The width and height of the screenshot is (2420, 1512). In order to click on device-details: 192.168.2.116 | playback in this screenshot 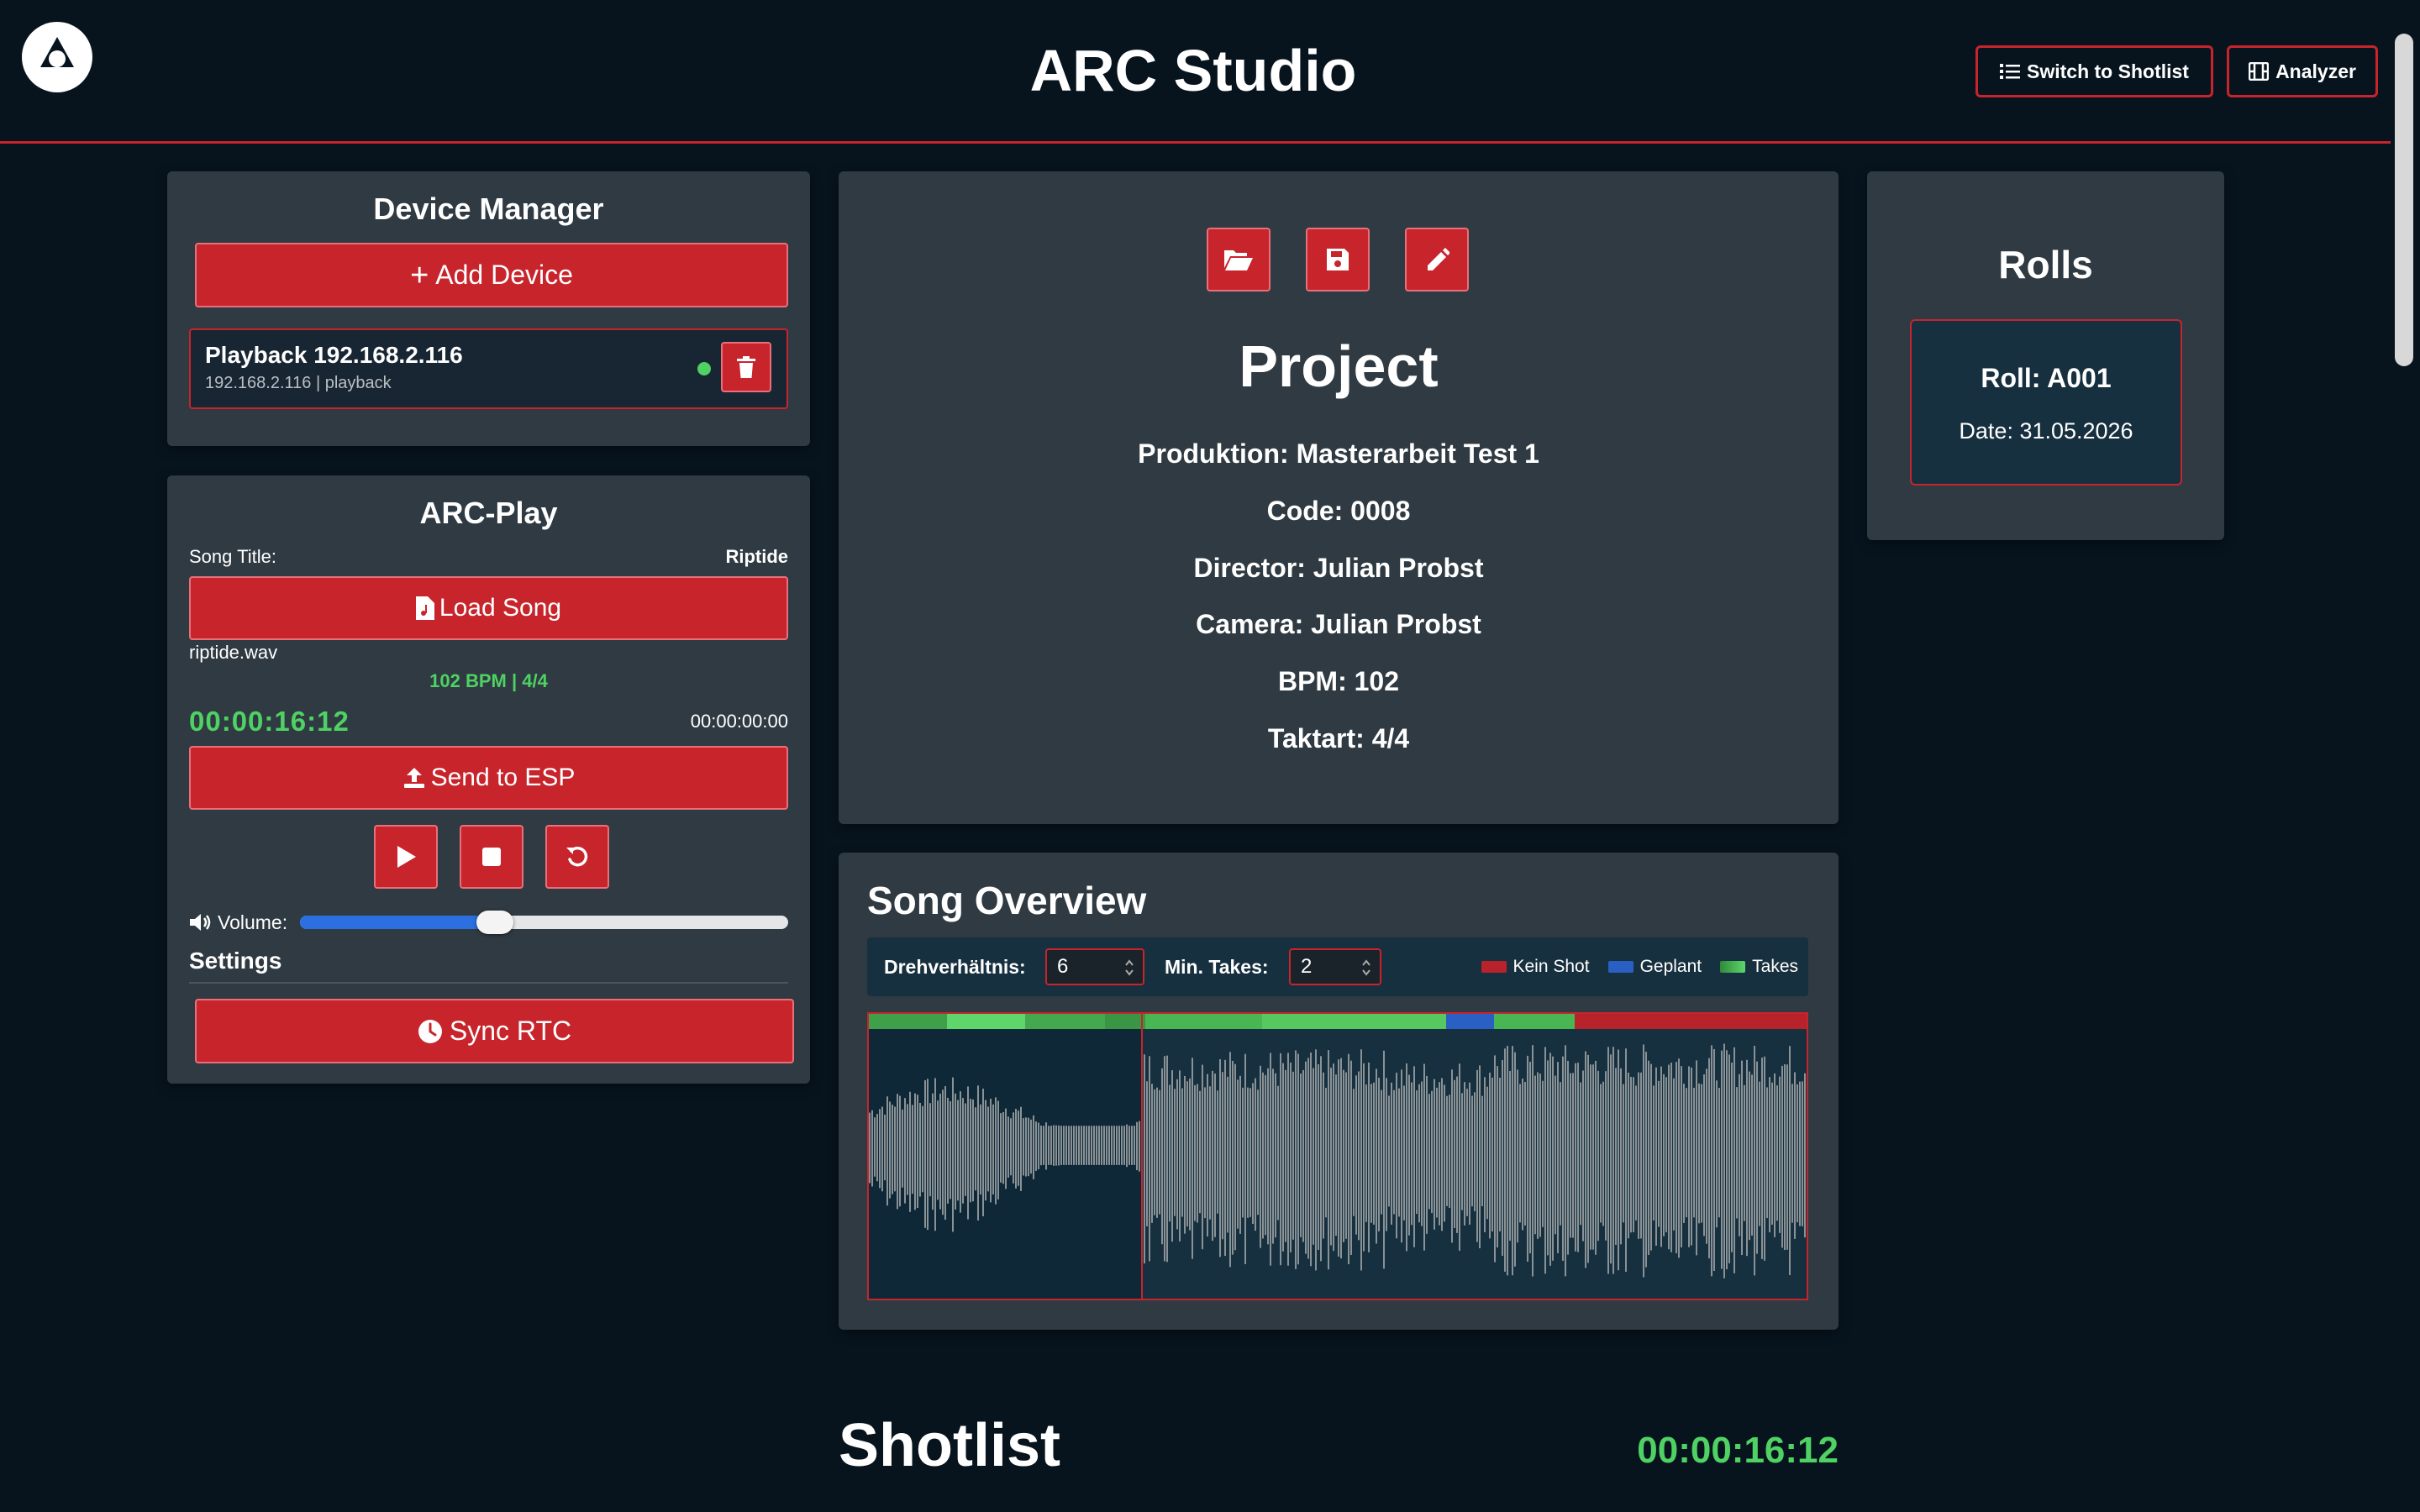, I will do `click(299, 383)`.